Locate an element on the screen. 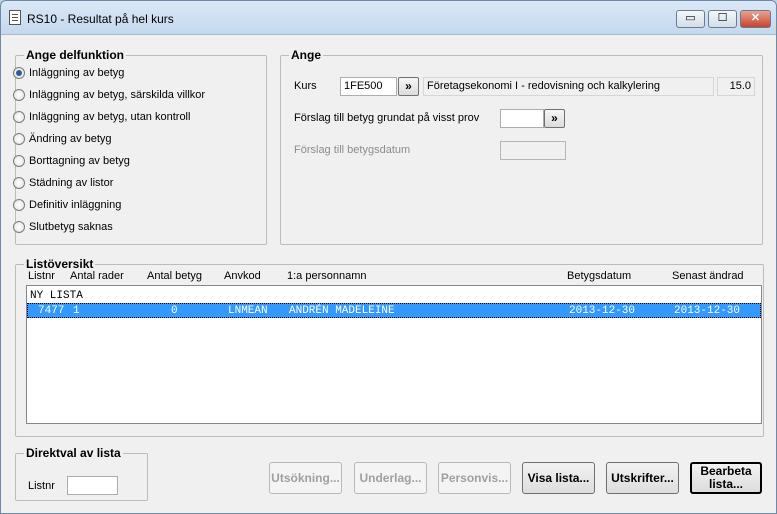 The height and width of the screenshot is (514, 777). radio-definitiv: Definitiv inläggning is located at coordinates (67, 205).